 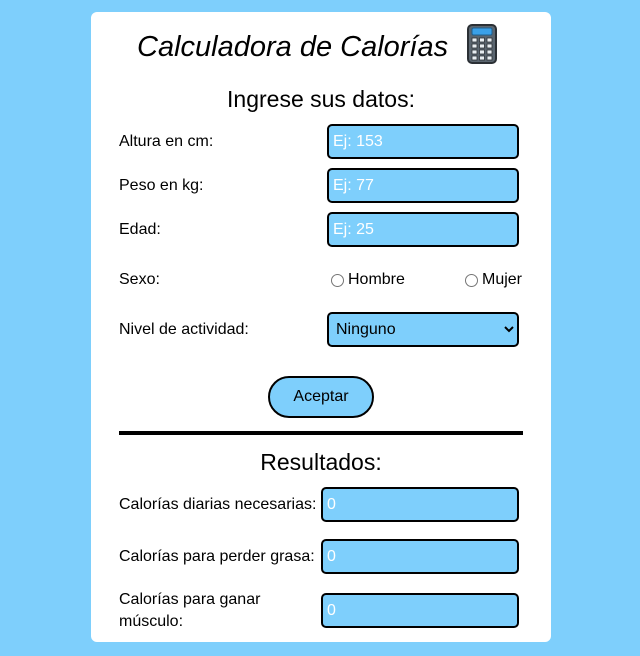 I want to click on title-row: Calculadora de Calorías, so click(x=321, y=48).